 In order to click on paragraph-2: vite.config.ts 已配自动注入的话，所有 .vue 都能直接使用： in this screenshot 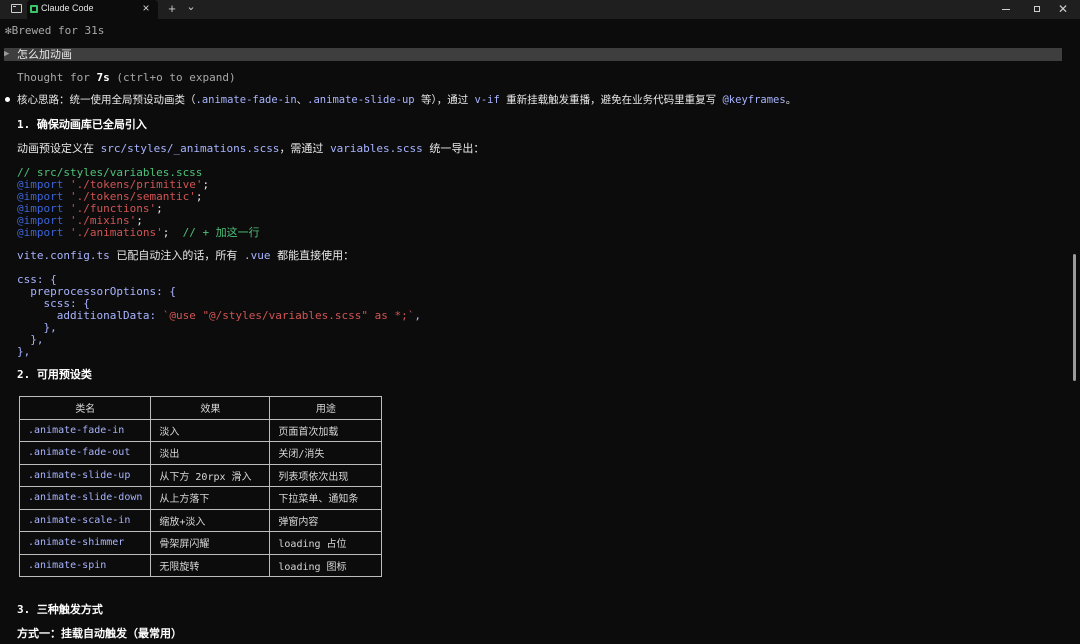, I will do `click(185, 255)`.